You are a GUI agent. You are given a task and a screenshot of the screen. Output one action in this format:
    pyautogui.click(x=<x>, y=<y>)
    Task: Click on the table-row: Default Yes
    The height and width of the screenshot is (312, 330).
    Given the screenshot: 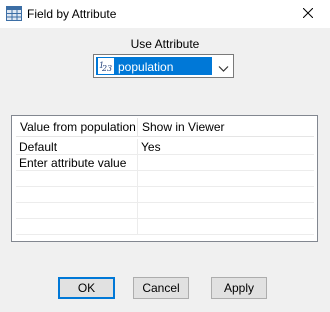 What is the action you would take?
    pyautogui.click(x=165, y=147)
    